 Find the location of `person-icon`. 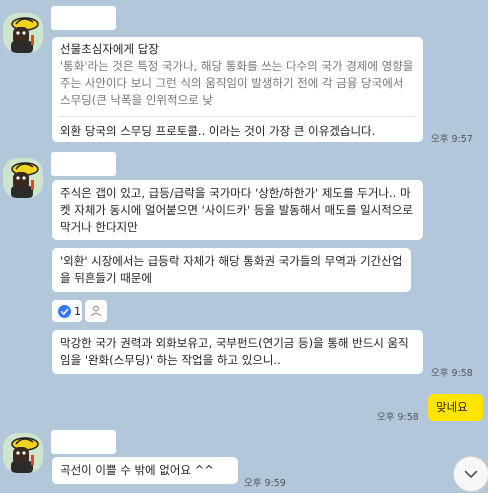

person-icon is located at coordinates (96, 311).